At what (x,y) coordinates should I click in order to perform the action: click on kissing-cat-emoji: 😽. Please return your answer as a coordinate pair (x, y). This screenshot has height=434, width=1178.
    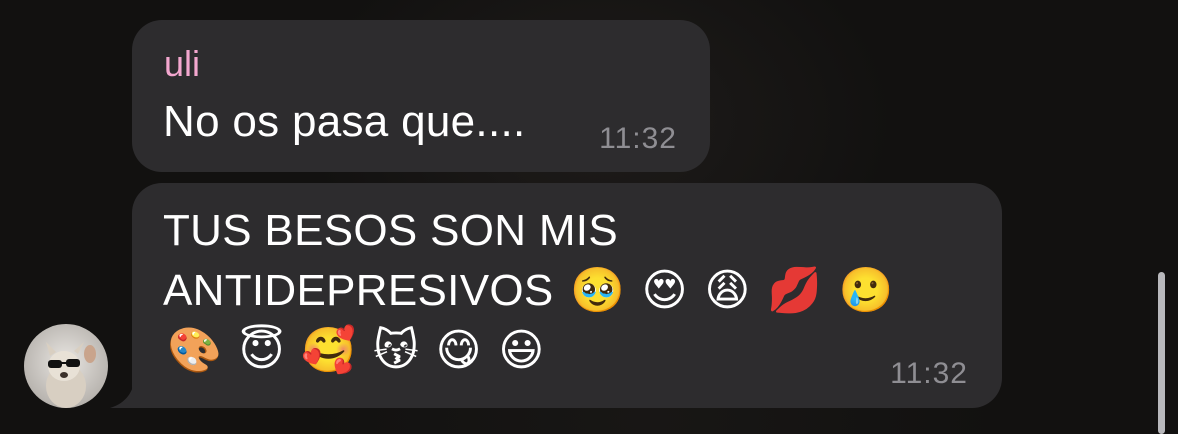
    Looking at the image, I should click on (396, 350).